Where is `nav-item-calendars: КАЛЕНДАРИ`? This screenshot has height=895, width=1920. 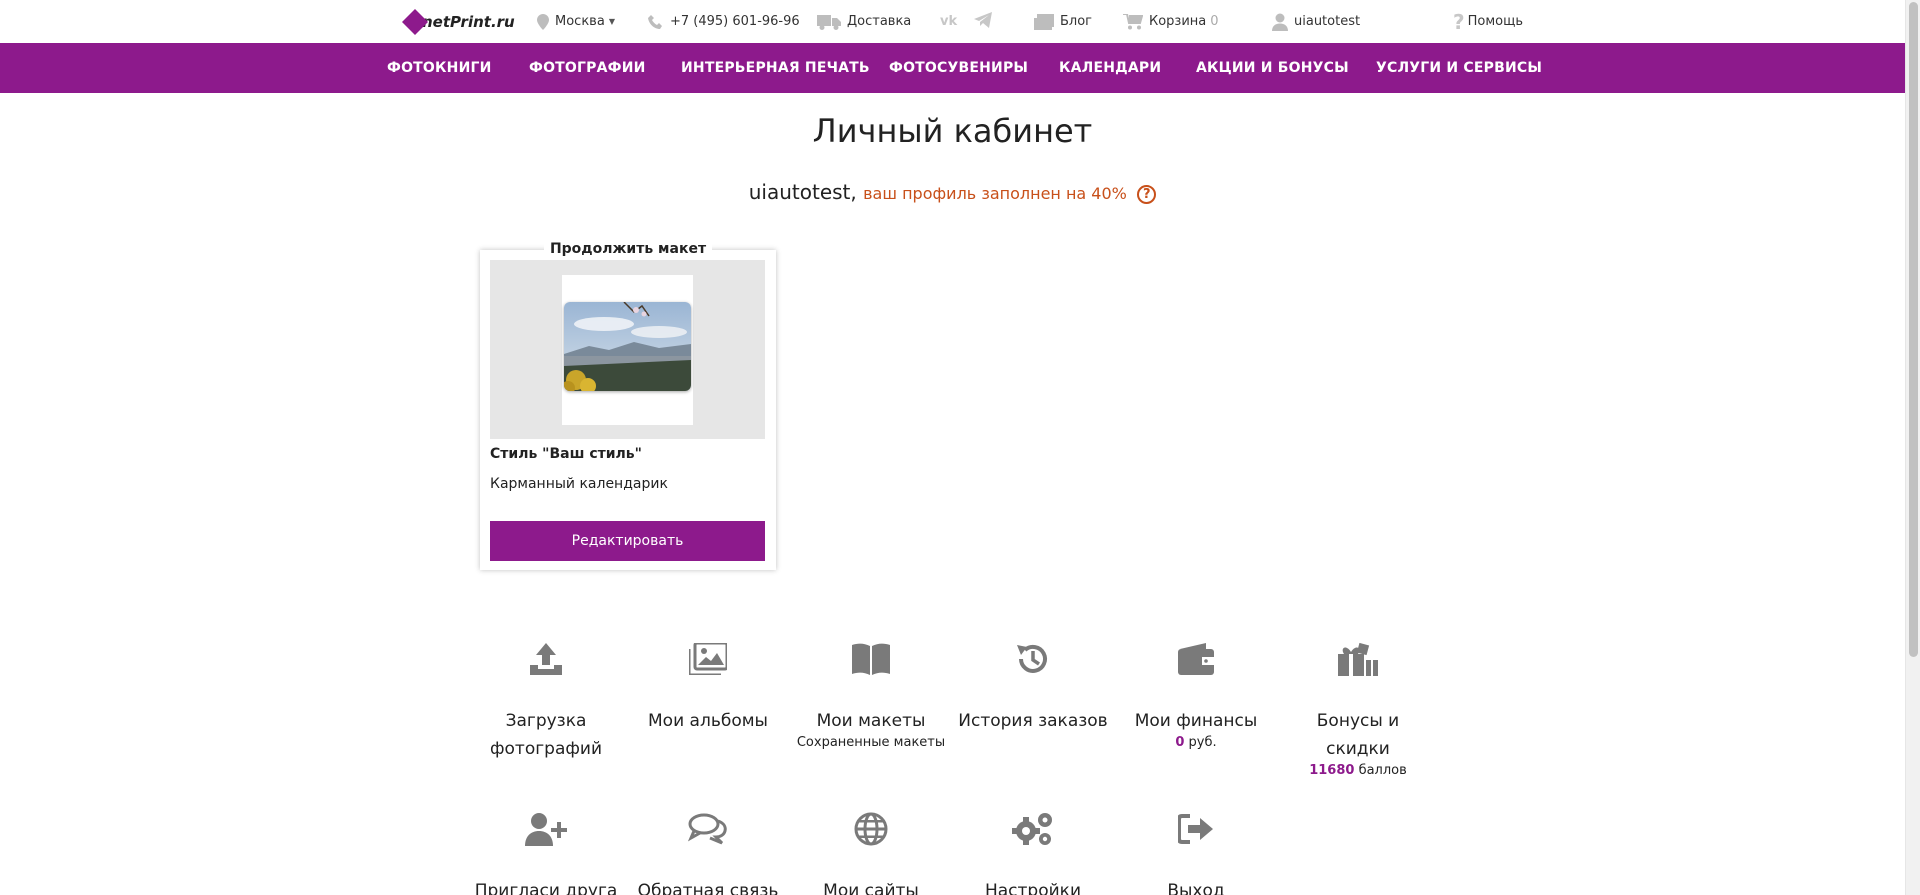
nav-item-calendars: КАЛЕНДАРИ is located at coordinates (1110, 68).